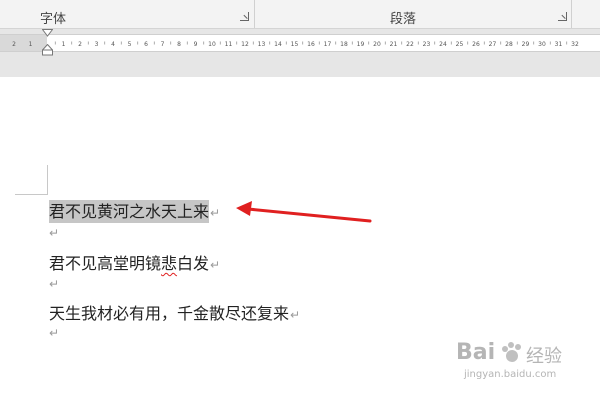 The width and height of the screenshot is (600, 400). Describe the element at coordinates (245, 44) in the screenshot. I see `ruler-tick-label: 12` at that location.